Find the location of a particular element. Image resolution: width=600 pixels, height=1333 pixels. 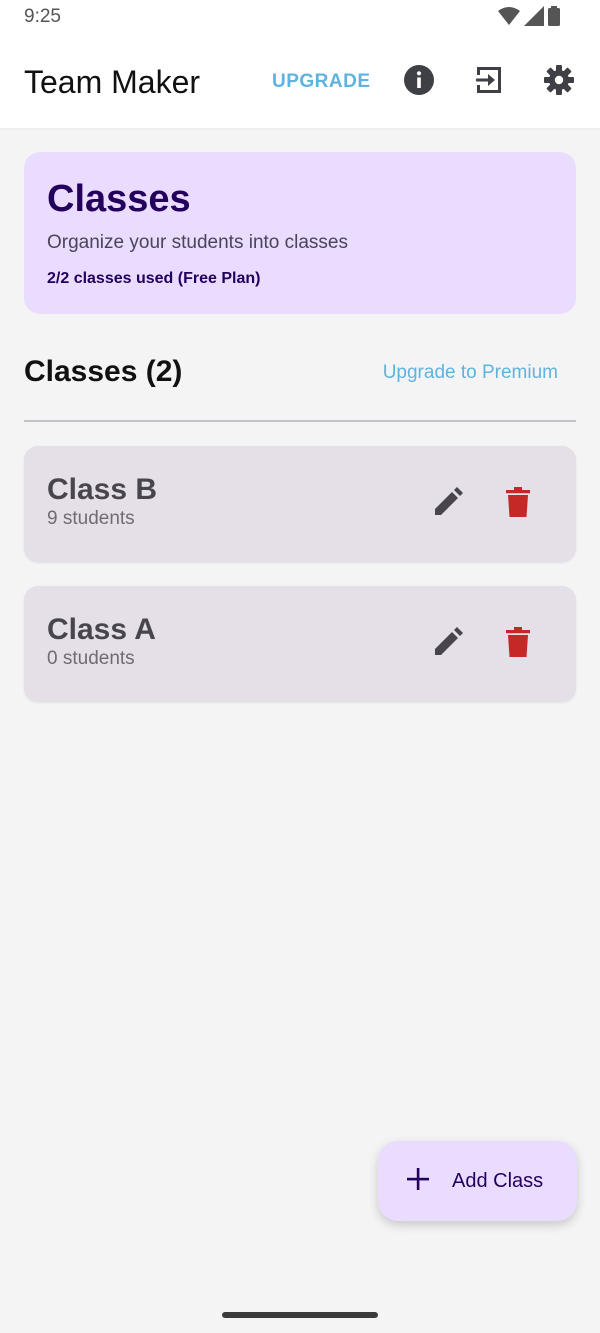

settings-button is located at coordinates (559, 82).